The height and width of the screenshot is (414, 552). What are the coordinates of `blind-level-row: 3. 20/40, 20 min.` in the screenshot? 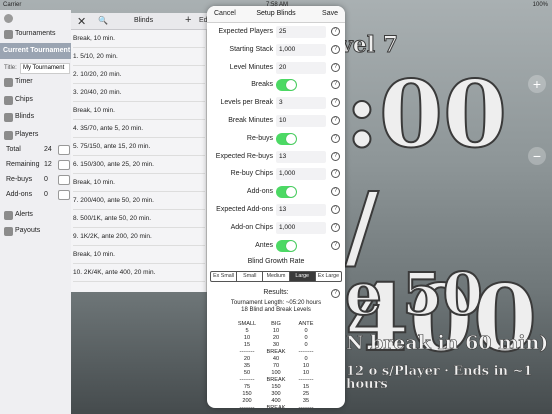 It's located at (139, 93).